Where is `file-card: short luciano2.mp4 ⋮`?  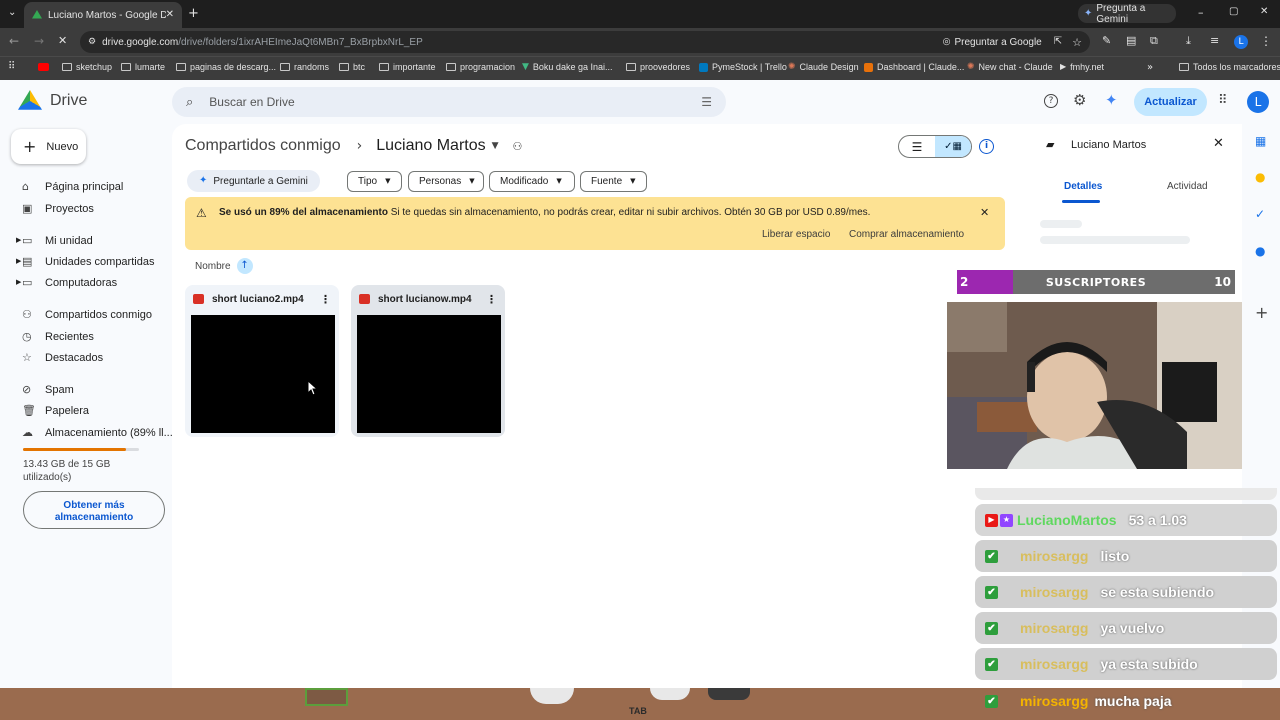 file-card: short luciano2.mp4 ⋮ is located at coordinates (262, 361).